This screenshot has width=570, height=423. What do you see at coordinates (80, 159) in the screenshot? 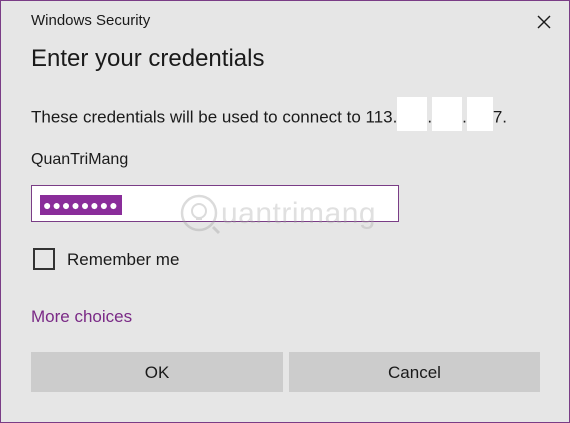
I see `username-label: QuanTriMang` at bounding box center [80, 159].